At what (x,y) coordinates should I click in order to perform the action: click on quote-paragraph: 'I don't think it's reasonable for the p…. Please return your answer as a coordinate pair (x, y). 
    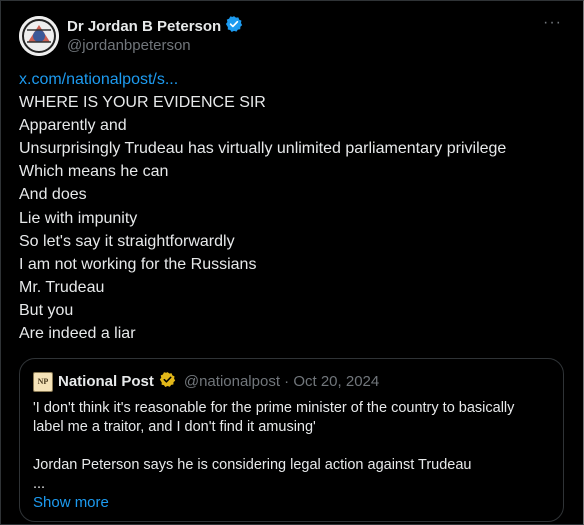
    Looking at the image, I should click on (274, 417).